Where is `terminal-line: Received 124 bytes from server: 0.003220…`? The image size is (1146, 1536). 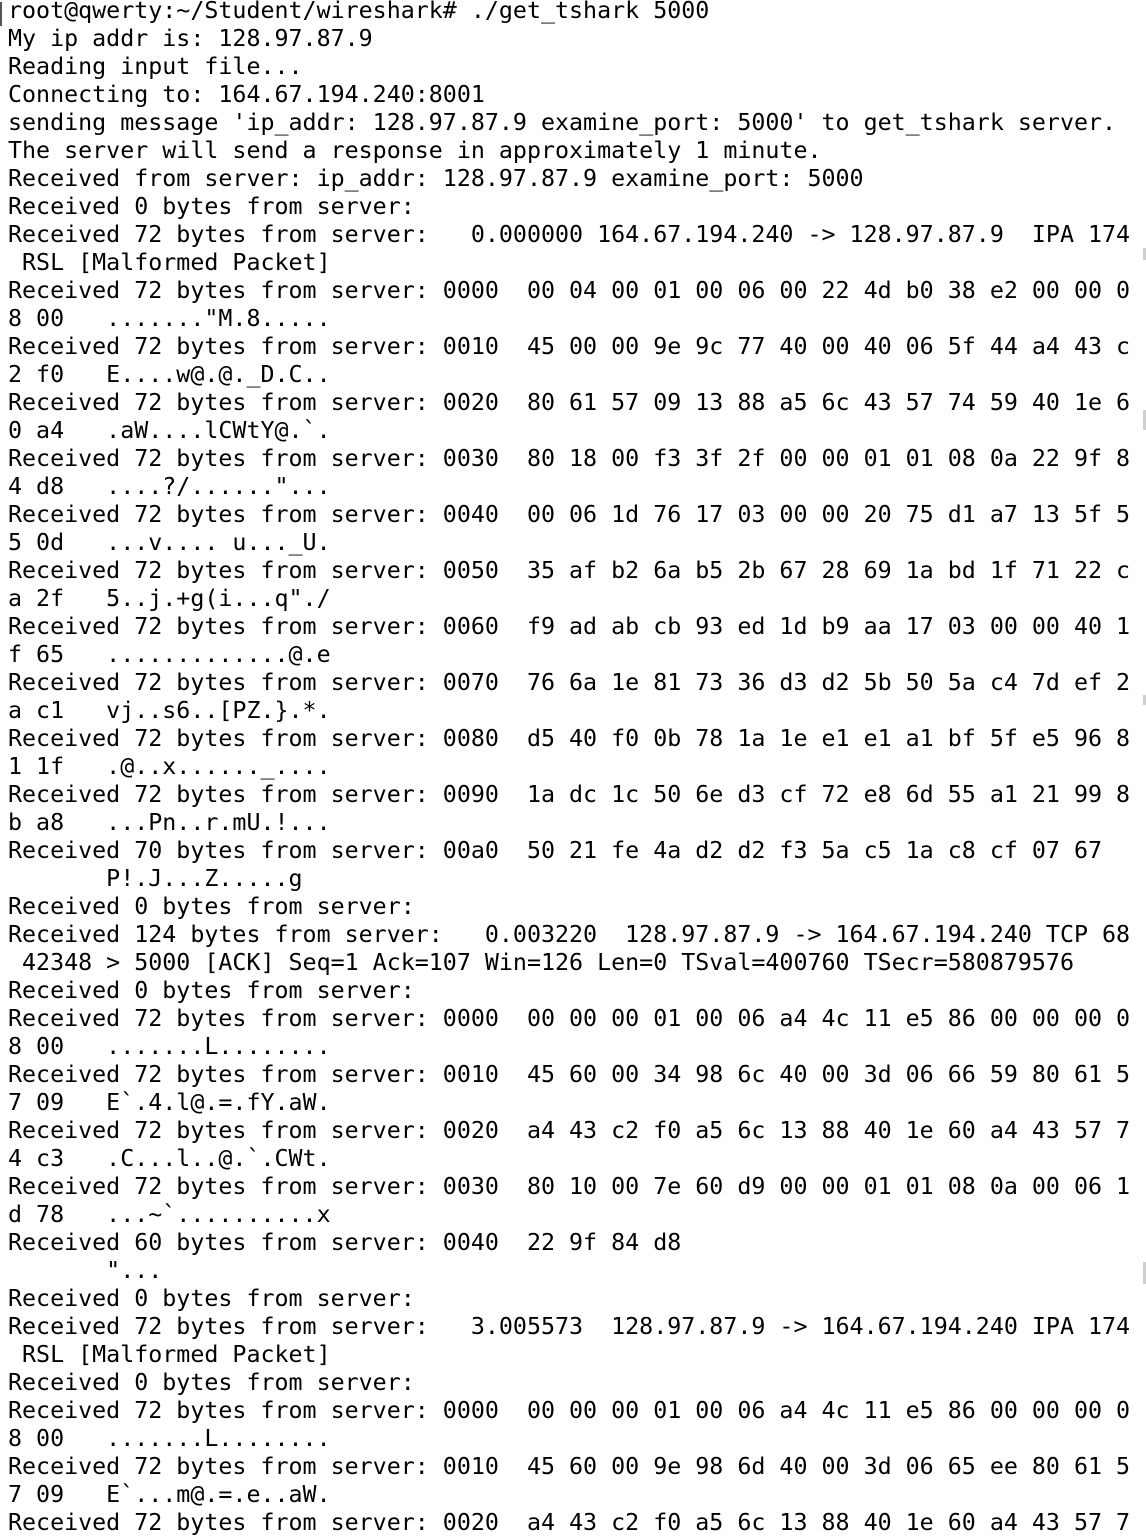
terminal-line: Received 124 bytes from server: 0.003220… is located at coordinates (569, 934).